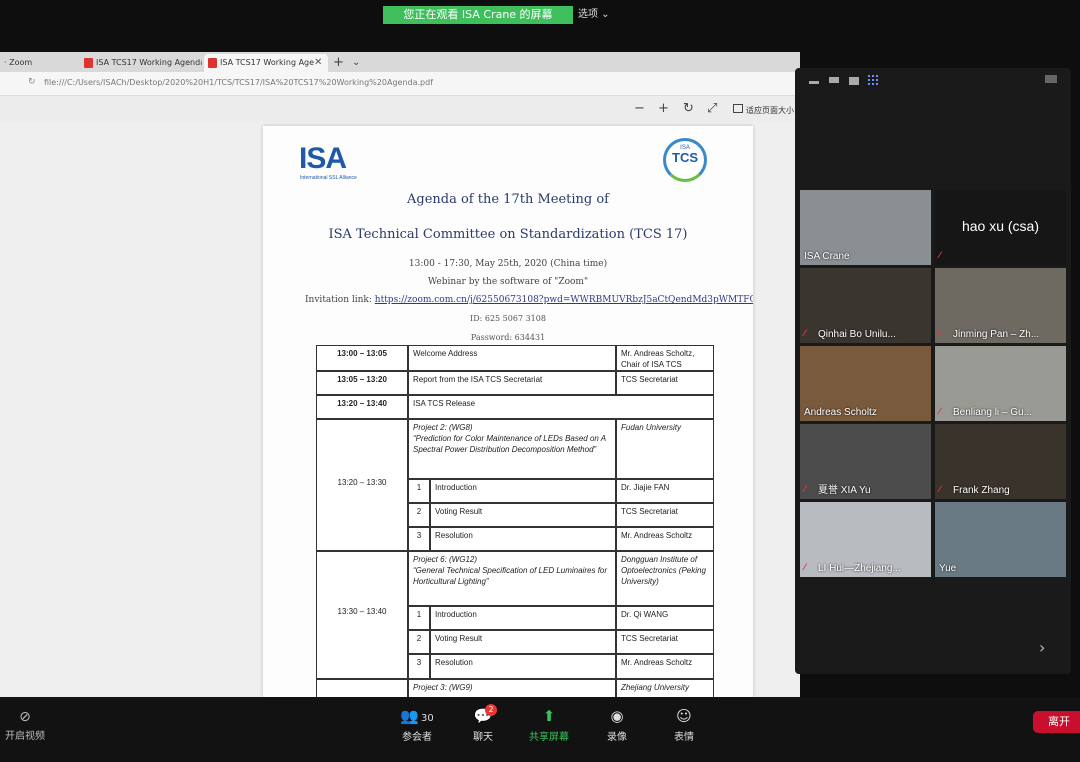 The height and width of the screenshot is (762, 1080). Describe the element at coordinates (549, 737) in the screenshot. I see `share-screen-label: 共享屏幕` at that location.